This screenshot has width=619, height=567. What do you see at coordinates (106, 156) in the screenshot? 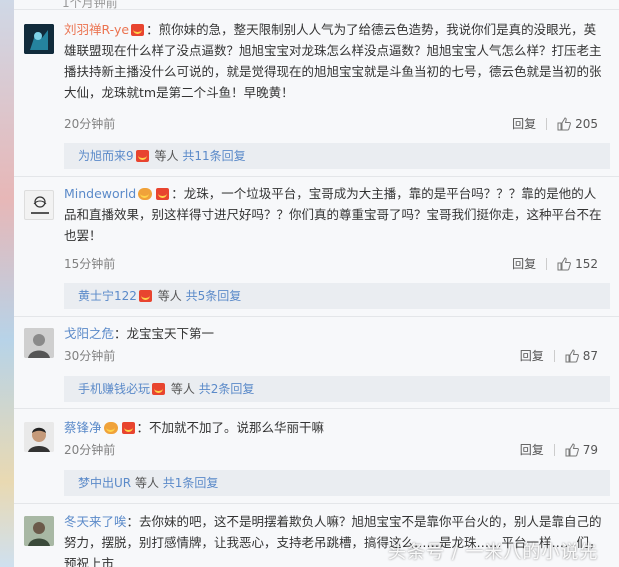
I see `reply-user: 为旭而来9` at bounding box center [106, 156].